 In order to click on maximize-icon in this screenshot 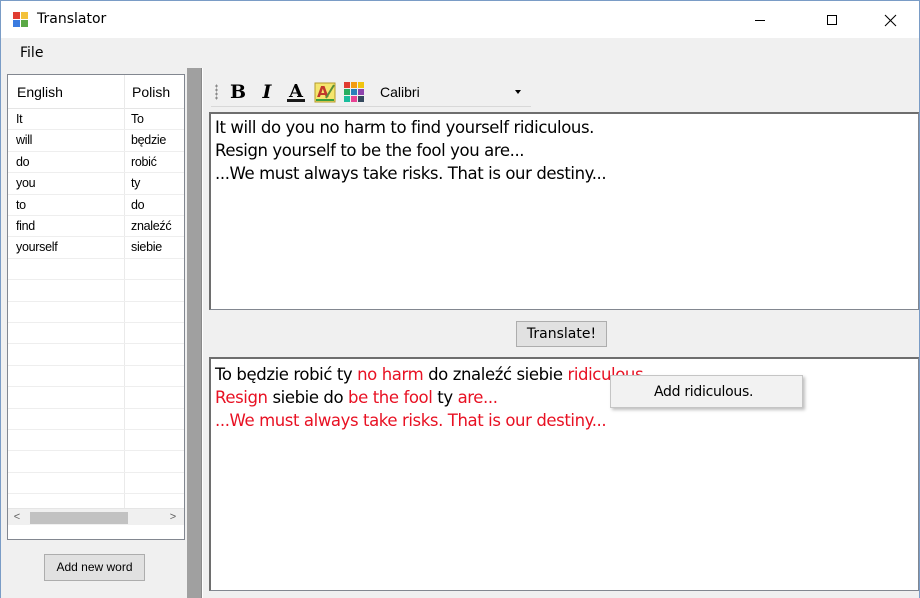, I will do `click(832, 20)`.